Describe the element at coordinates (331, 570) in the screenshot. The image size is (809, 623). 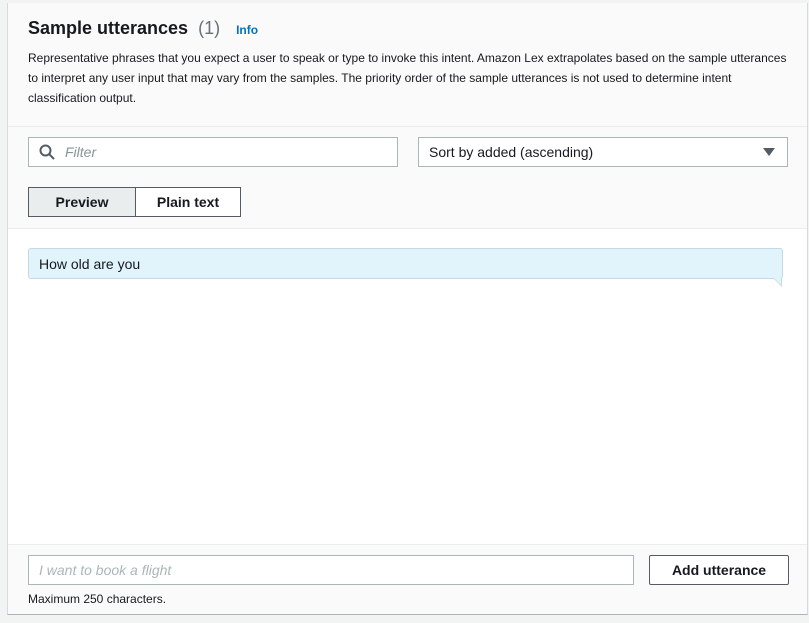
I see `new-utterance-input` at that location.